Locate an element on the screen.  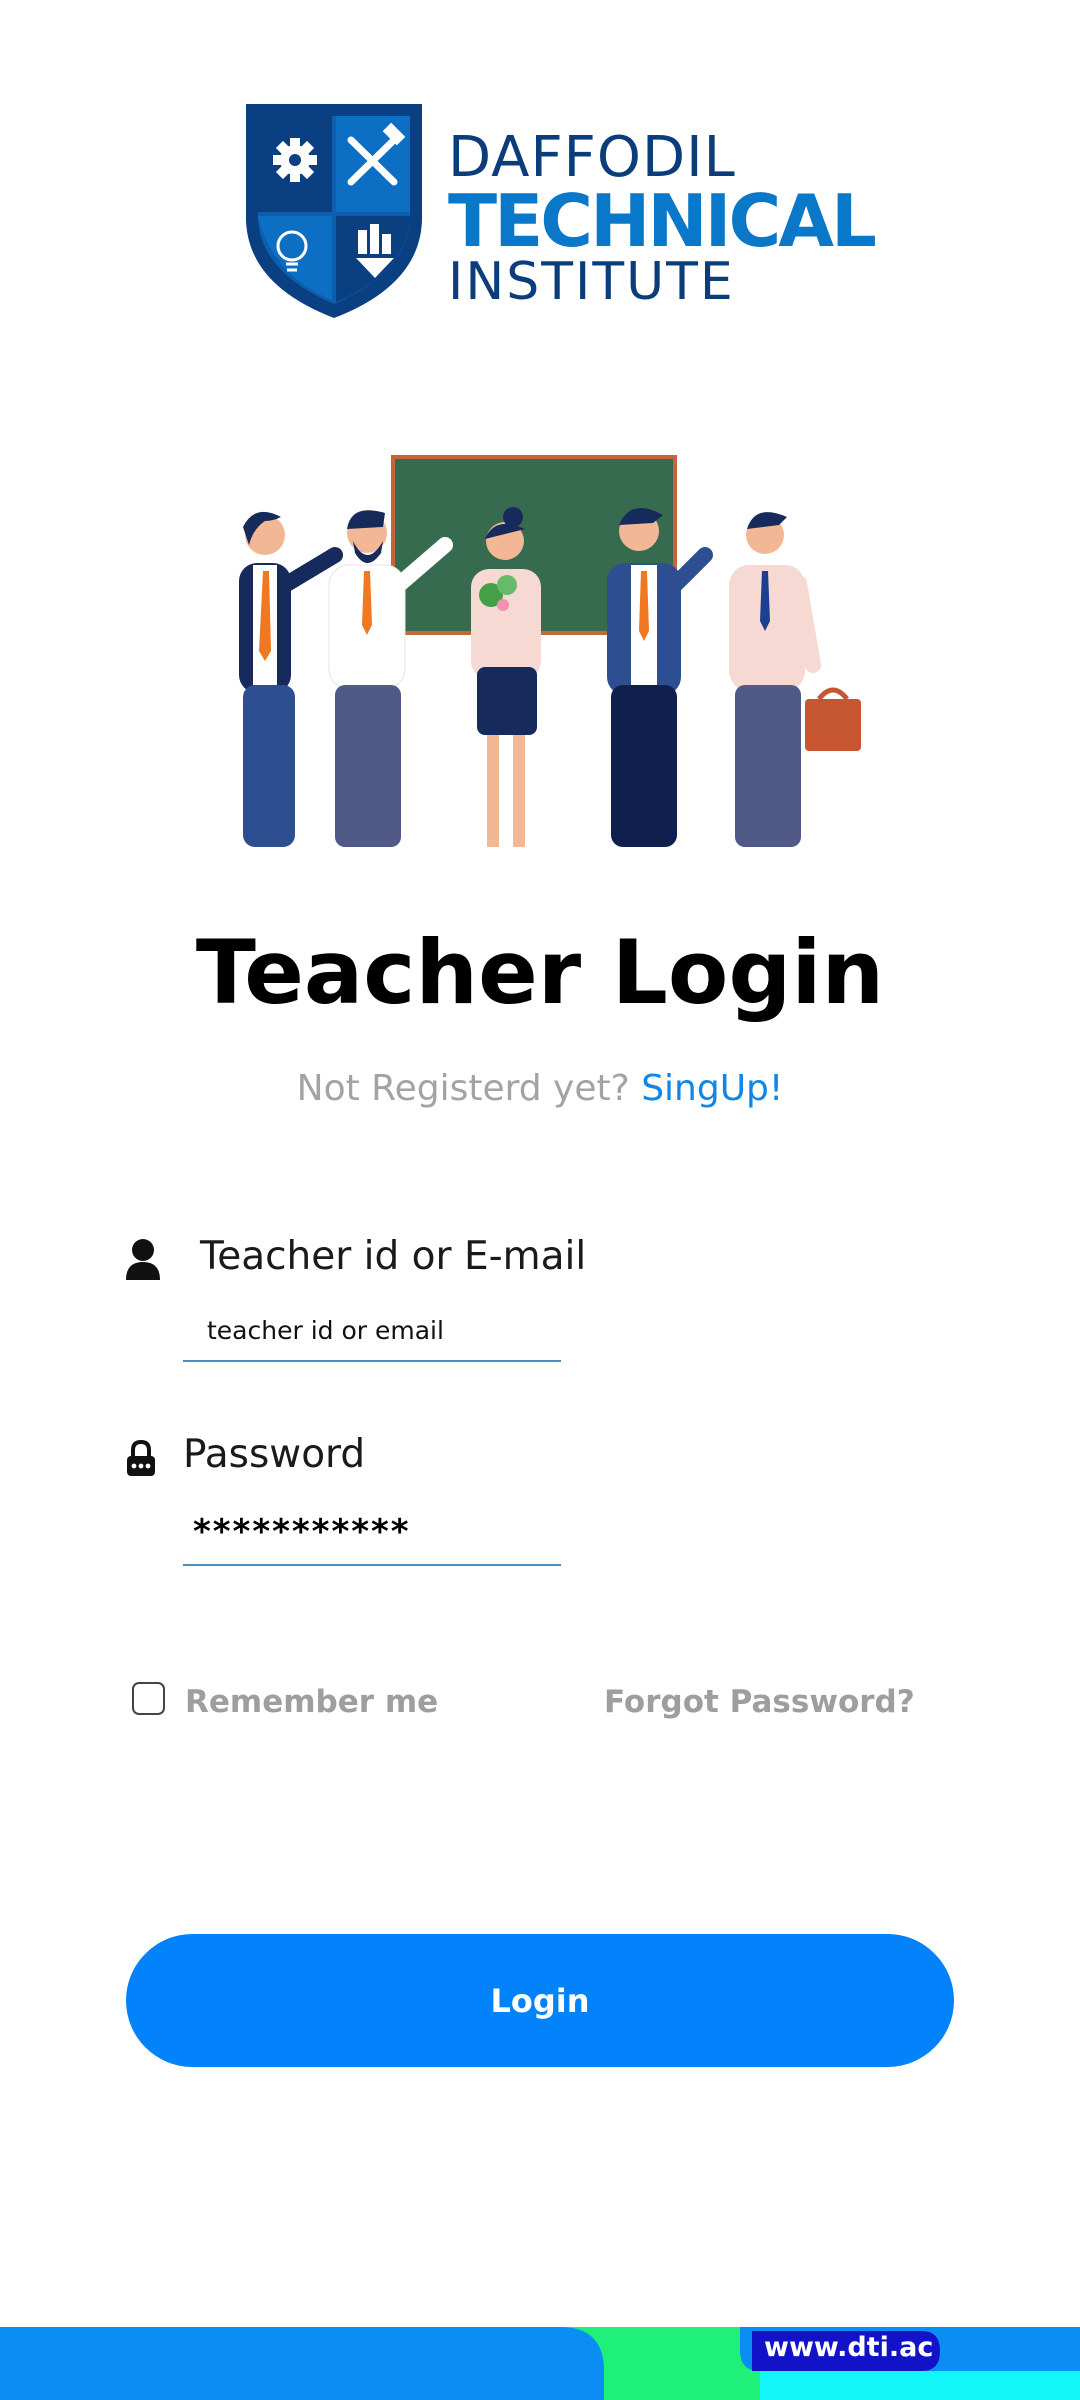
logo-text-line1: DAFFODIL is located at coordinates (592, 157).